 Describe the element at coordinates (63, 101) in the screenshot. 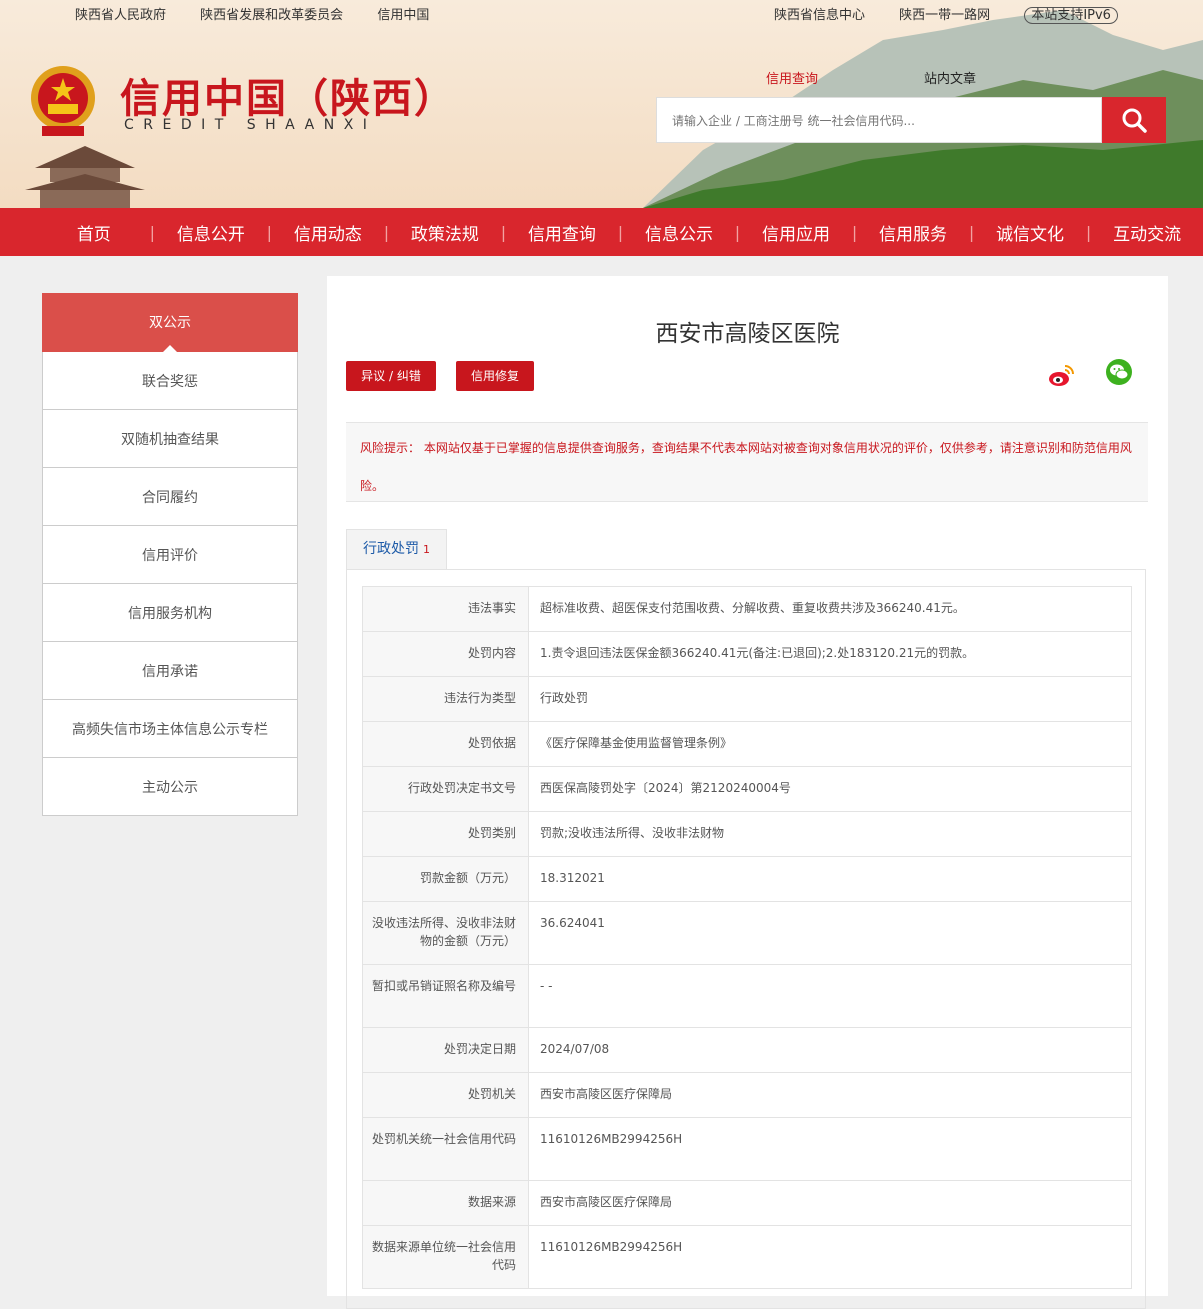

I see `national-emblem-icon` at that location.